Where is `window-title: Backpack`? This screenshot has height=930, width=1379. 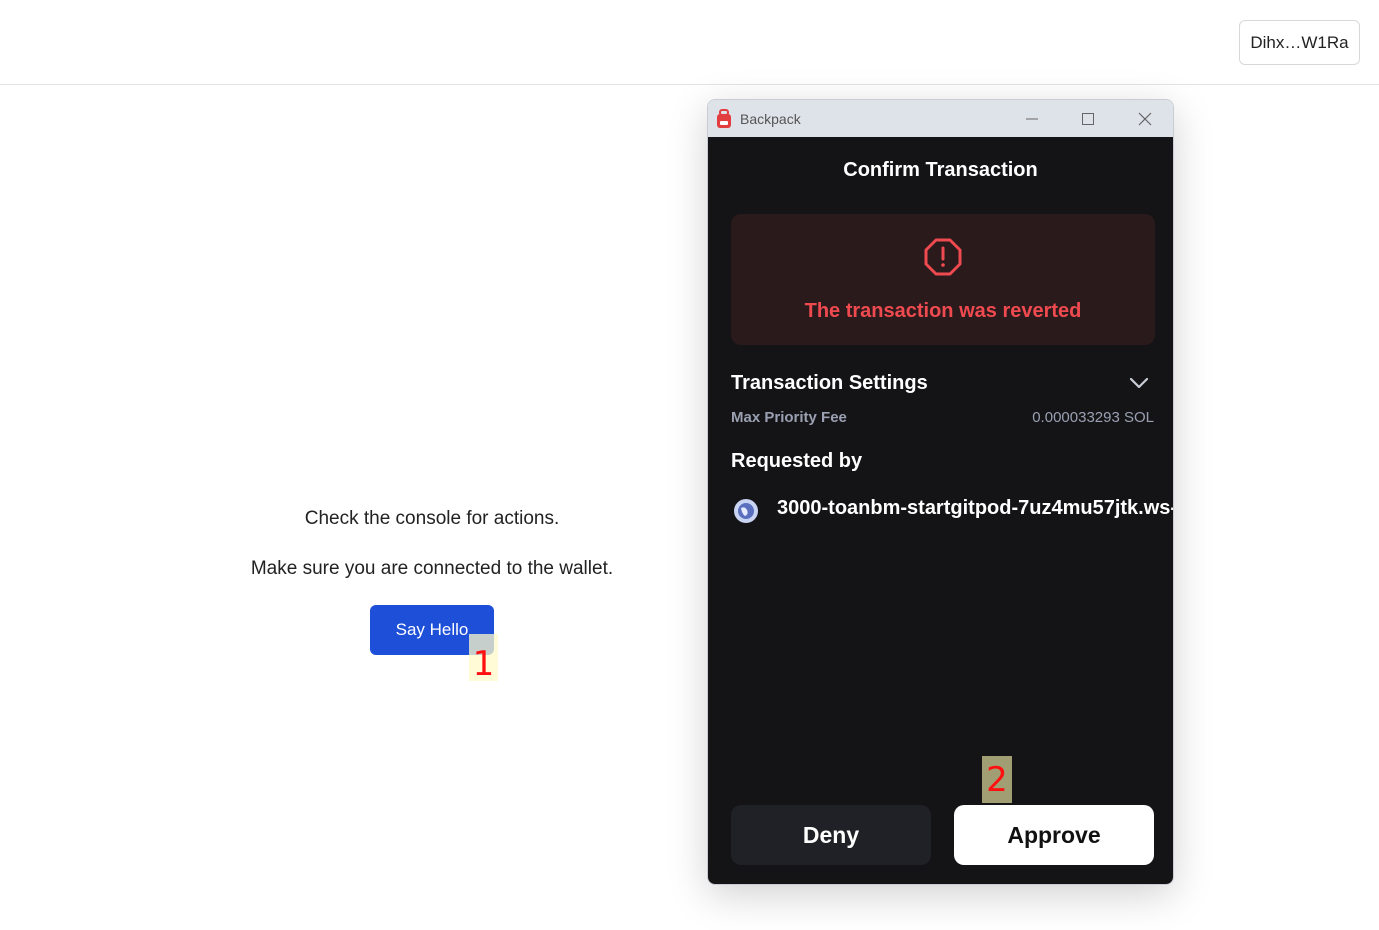
window-title: Backpack is located at coordinates (770, 118).